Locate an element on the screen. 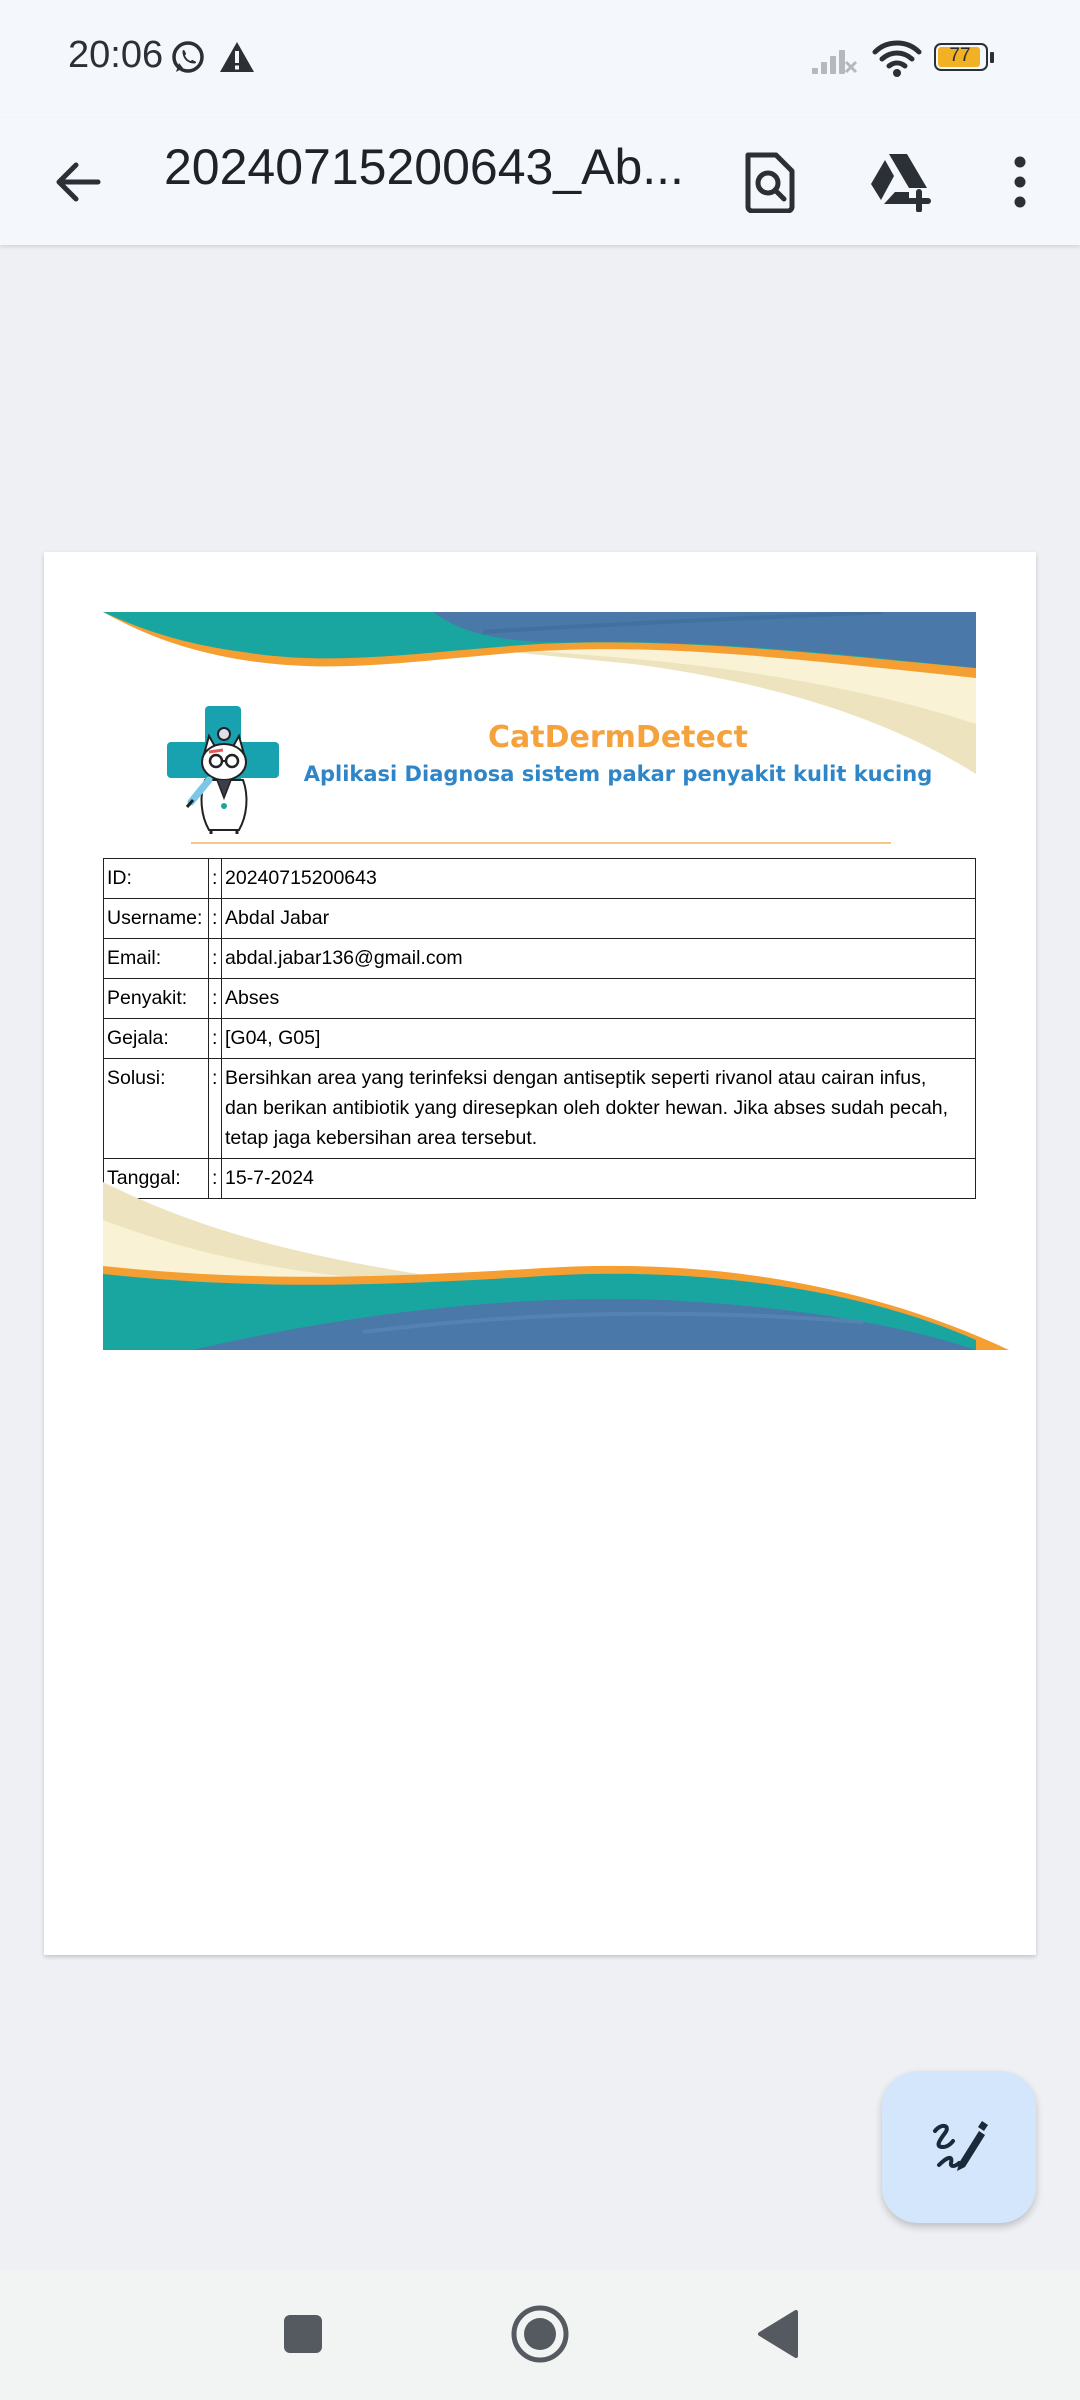 The image size is (1080, 2400). more-options-button is located at coordinates (1020, 182).